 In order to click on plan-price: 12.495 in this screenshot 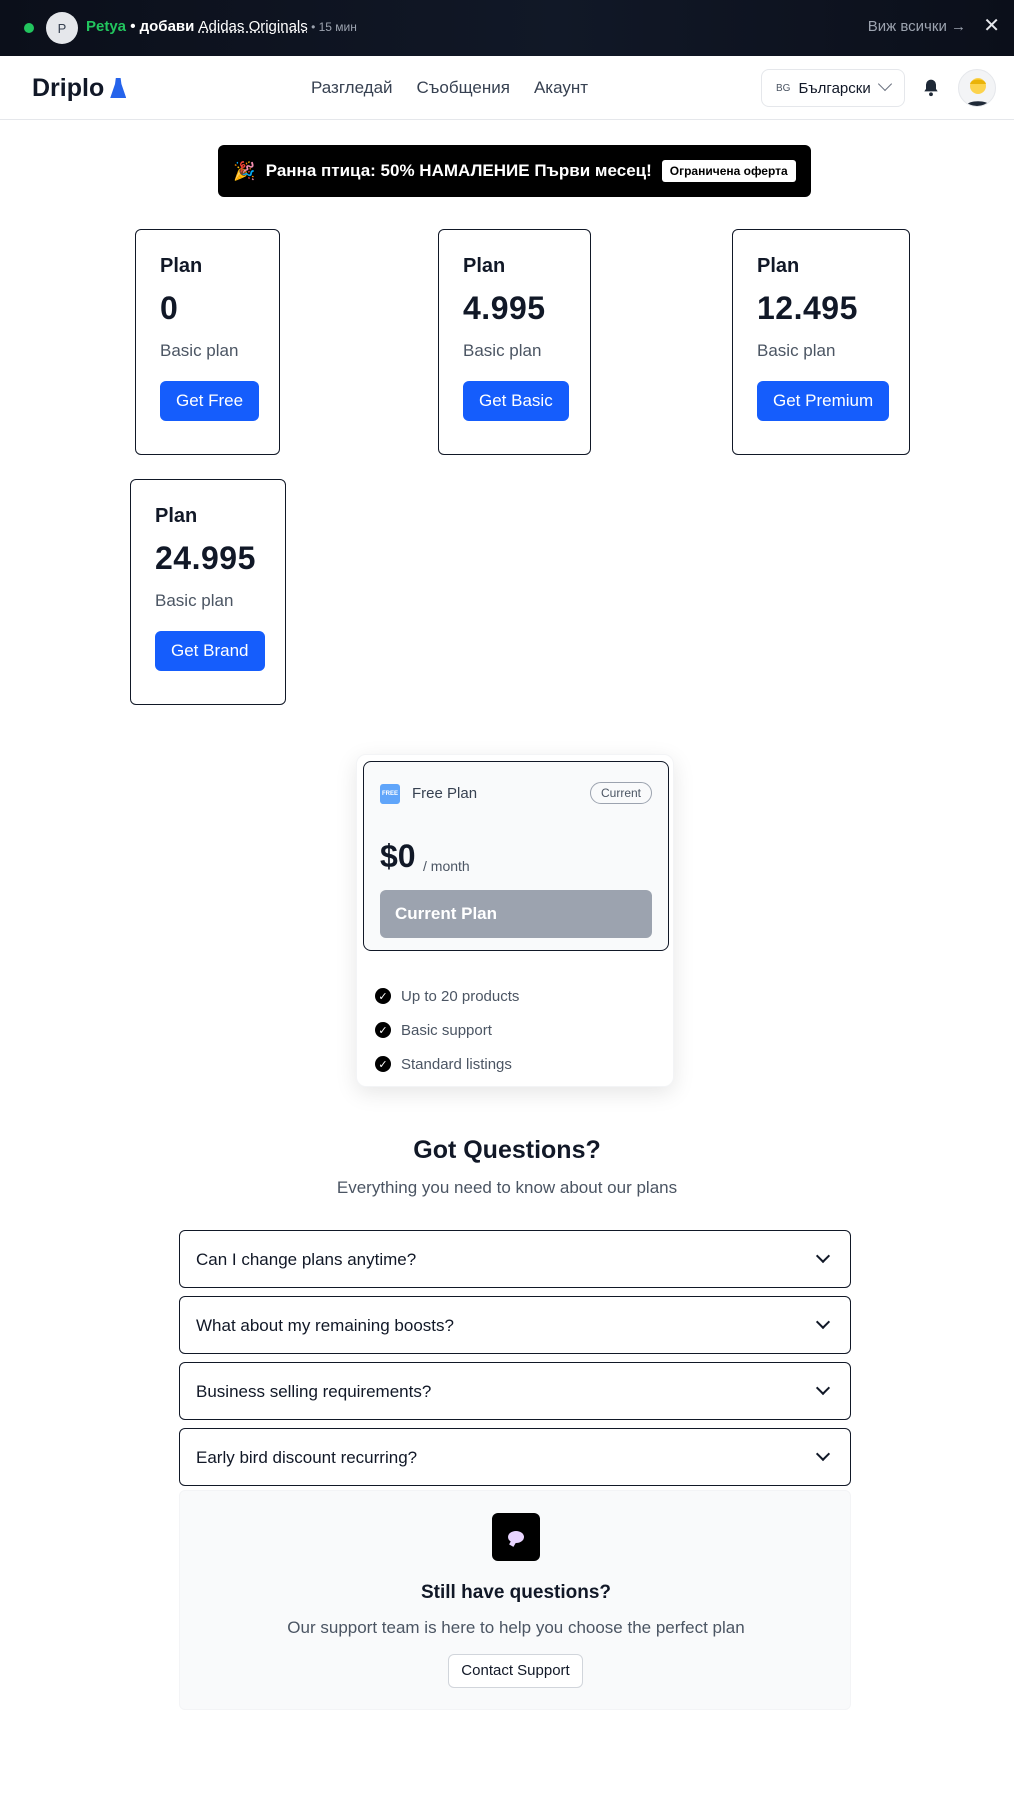, I will do `click(807, 308)`.